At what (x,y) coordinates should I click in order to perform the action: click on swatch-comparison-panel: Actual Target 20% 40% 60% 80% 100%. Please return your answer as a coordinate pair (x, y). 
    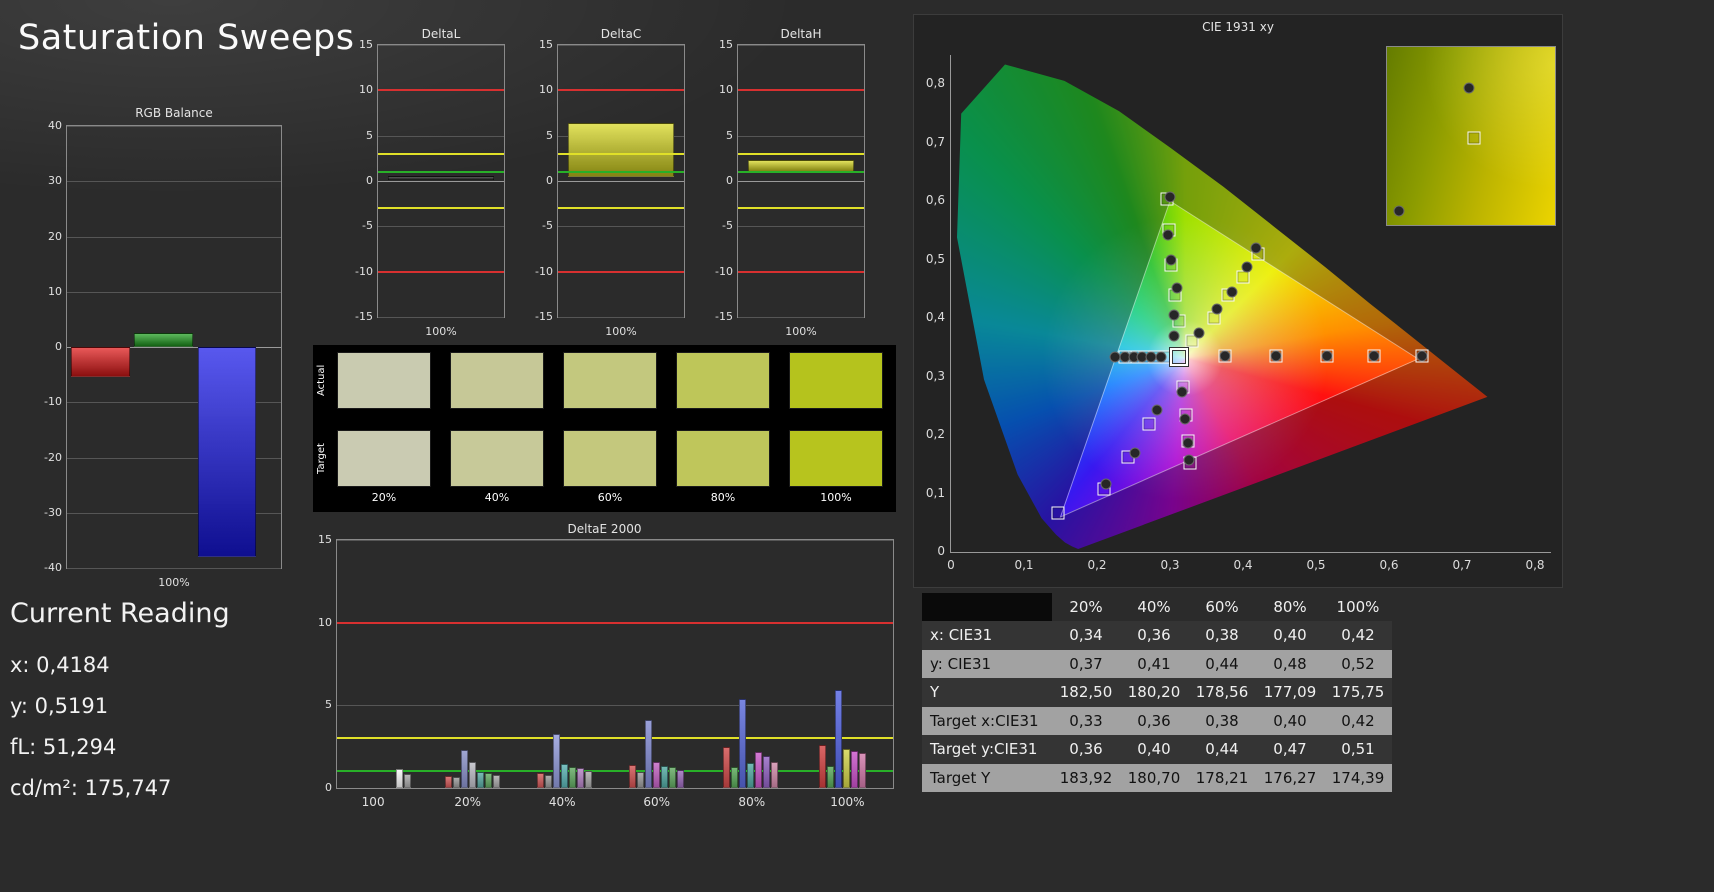
    Looking at the image, I should click on (604, 428).